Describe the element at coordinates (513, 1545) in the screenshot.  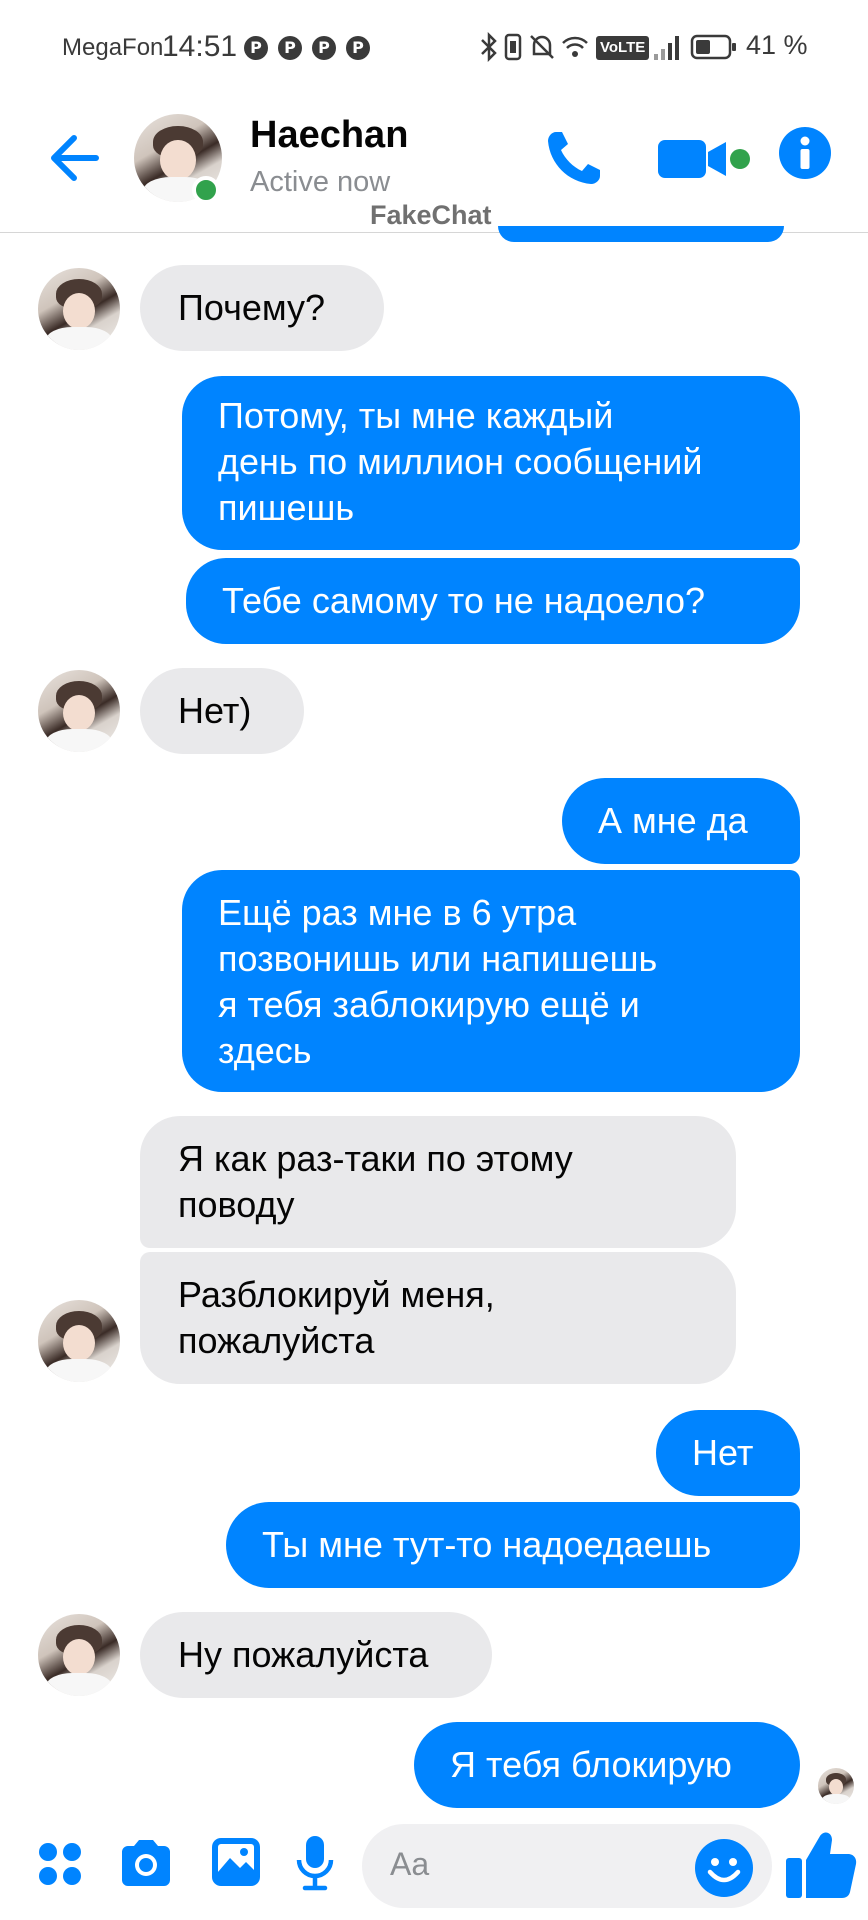
I see `outgoing-message: Ты мне тут-то надоедаешь` at that location.